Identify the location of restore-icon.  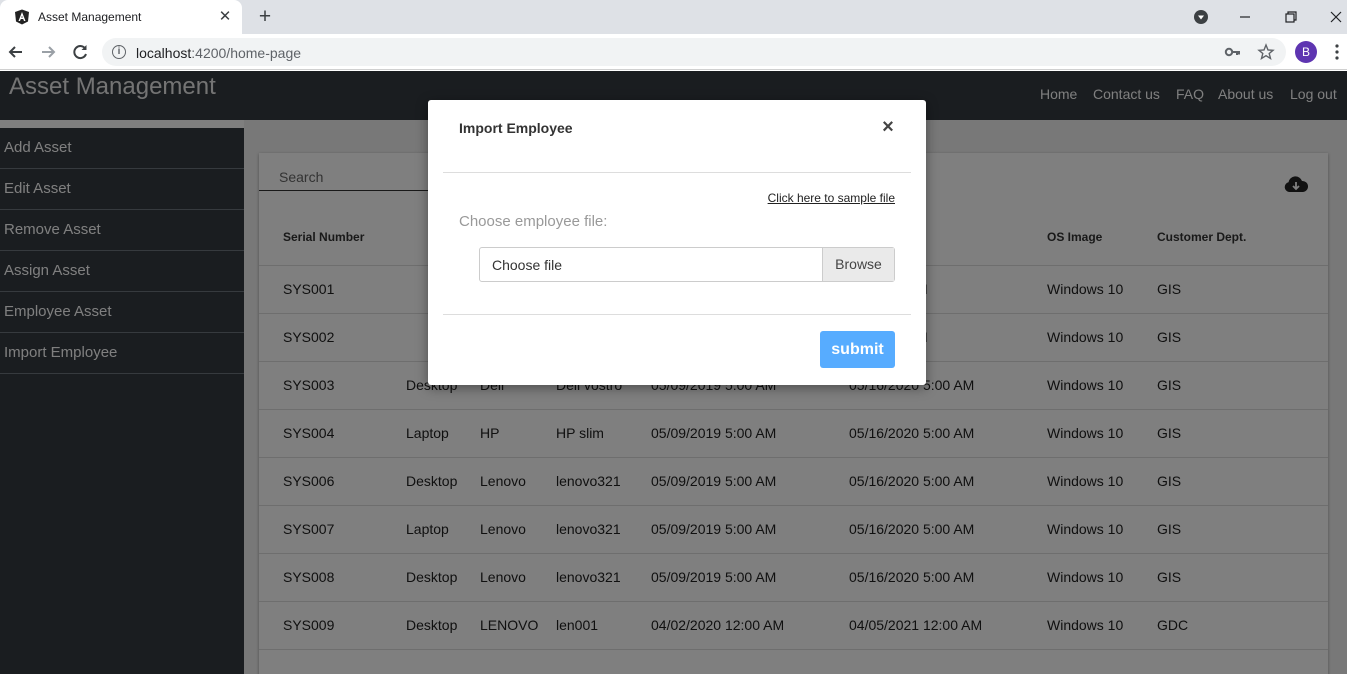
(1291, 17).